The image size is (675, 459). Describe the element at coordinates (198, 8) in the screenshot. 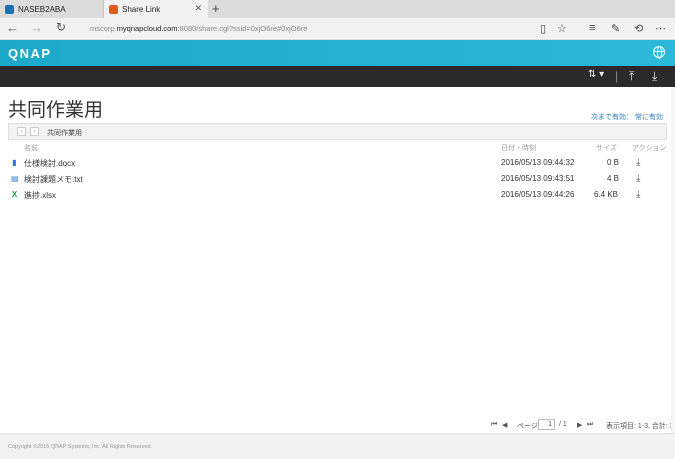

I see `close-tab-icon: ✕` at that location.